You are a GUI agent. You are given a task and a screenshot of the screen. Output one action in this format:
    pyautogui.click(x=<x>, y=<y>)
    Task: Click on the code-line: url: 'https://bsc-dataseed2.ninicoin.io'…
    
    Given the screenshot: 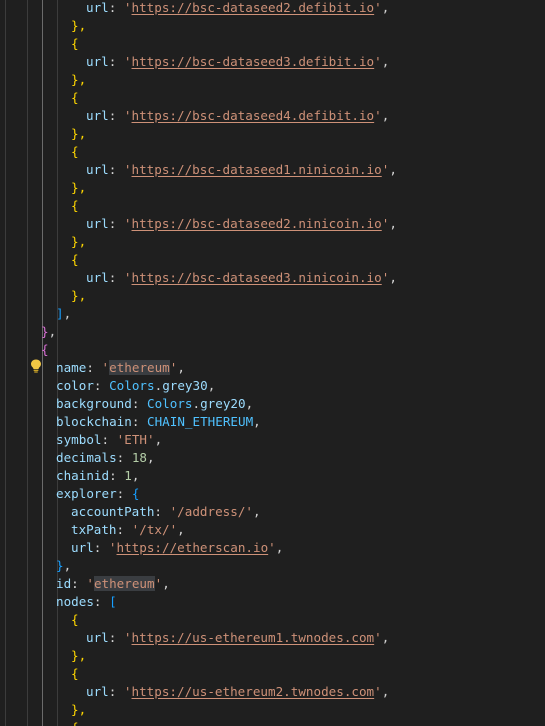 What is the action you would take?
    pyautogui.click(x=241, y=224)
    